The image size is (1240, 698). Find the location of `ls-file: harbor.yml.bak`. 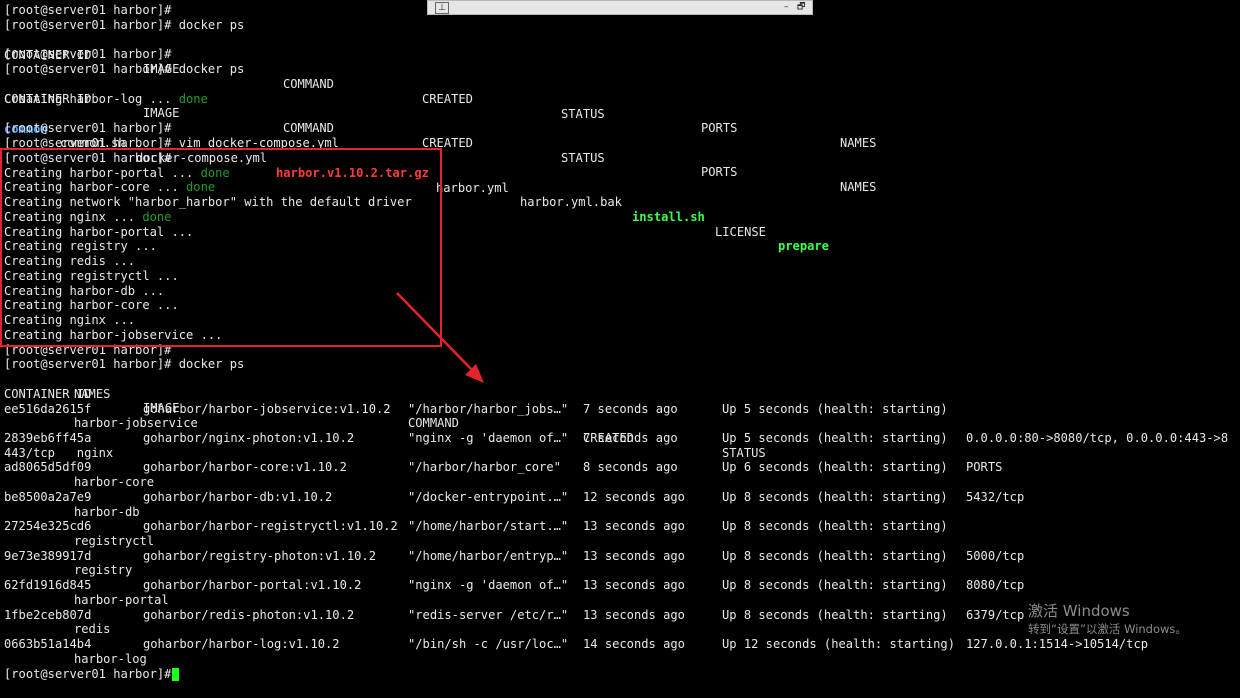

ls-file: harbor.yml.bak is located at coordinates (571, 202).